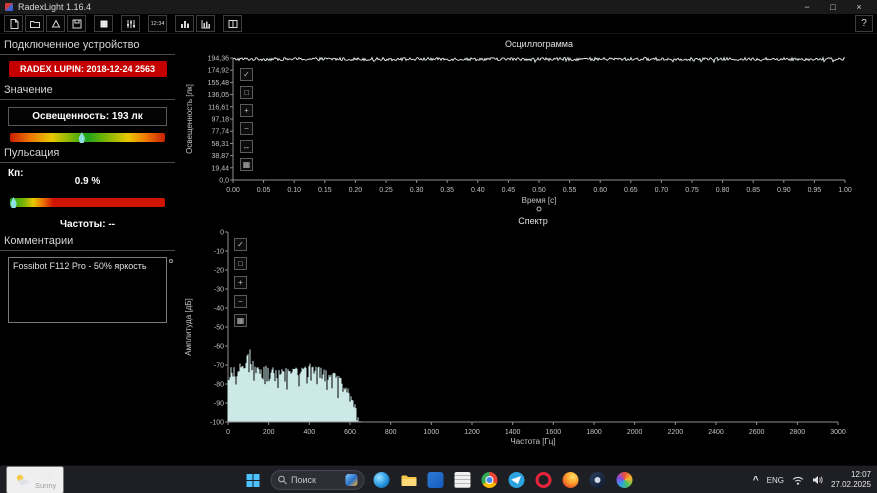  Describe the element at coordinates (171, 261) in the screenshot. I see `comments-corner-dot` at that location.